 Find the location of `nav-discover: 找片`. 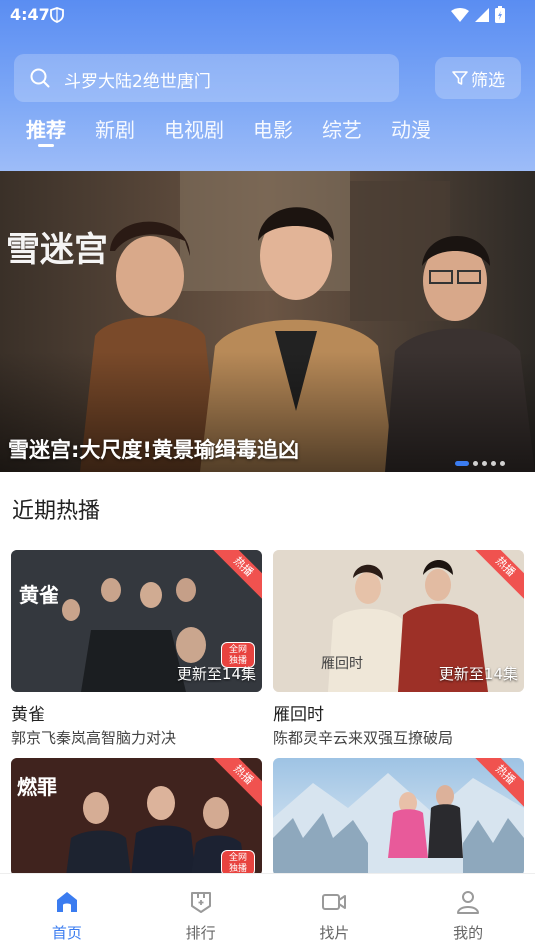

nav-discover: 找片 is located at coordinates (335, 912).